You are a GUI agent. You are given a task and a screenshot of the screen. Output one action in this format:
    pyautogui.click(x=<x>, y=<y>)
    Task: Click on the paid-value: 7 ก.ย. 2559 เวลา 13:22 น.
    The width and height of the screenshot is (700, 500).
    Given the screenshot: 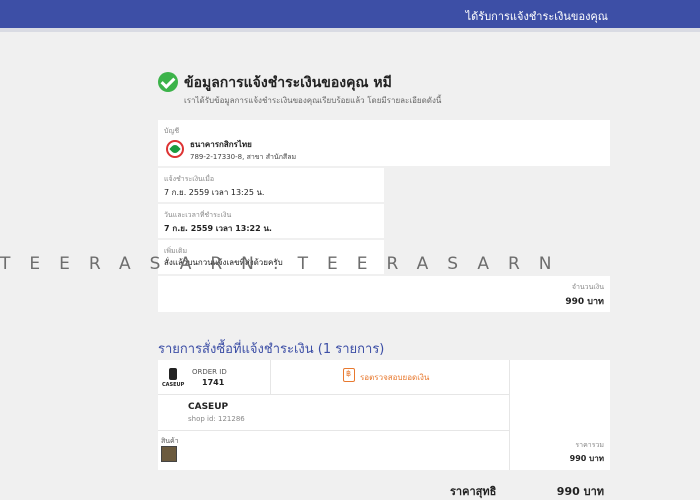 What is the action you would take?
    pyautogui.click(x=218, y=228)
    